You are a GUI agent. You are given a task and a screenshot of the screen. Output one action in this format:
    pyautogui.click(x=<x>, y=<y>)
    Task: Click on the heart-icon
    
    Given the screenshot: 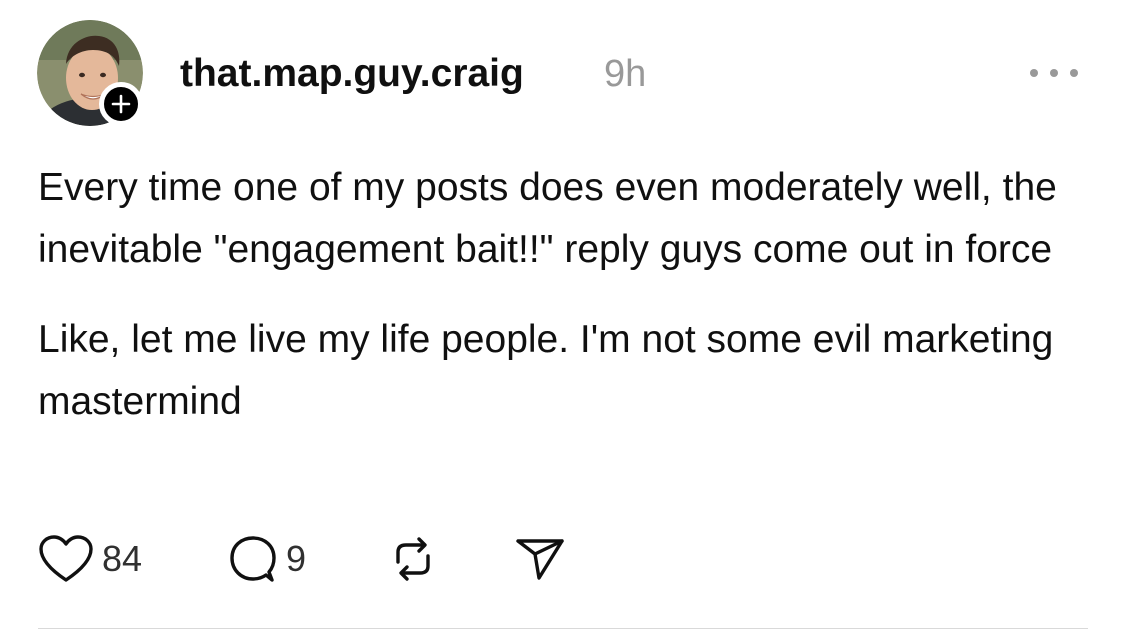 What is the action you would take?
    pyautogui.click(x=66, y=558)
    